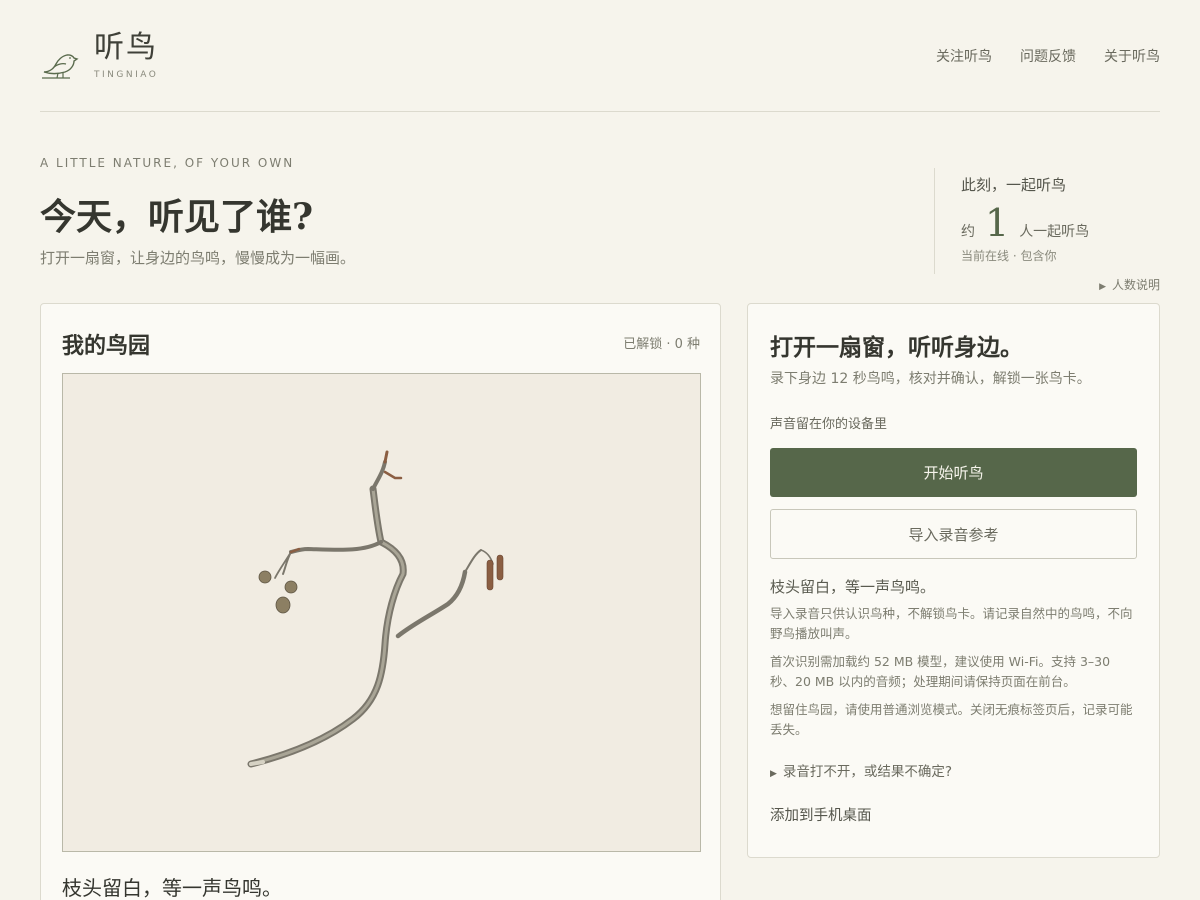  Describe the element at coordinates (1054, 232) in the screenshot. I see `online-suffix: 人一起听鸟` at that location.